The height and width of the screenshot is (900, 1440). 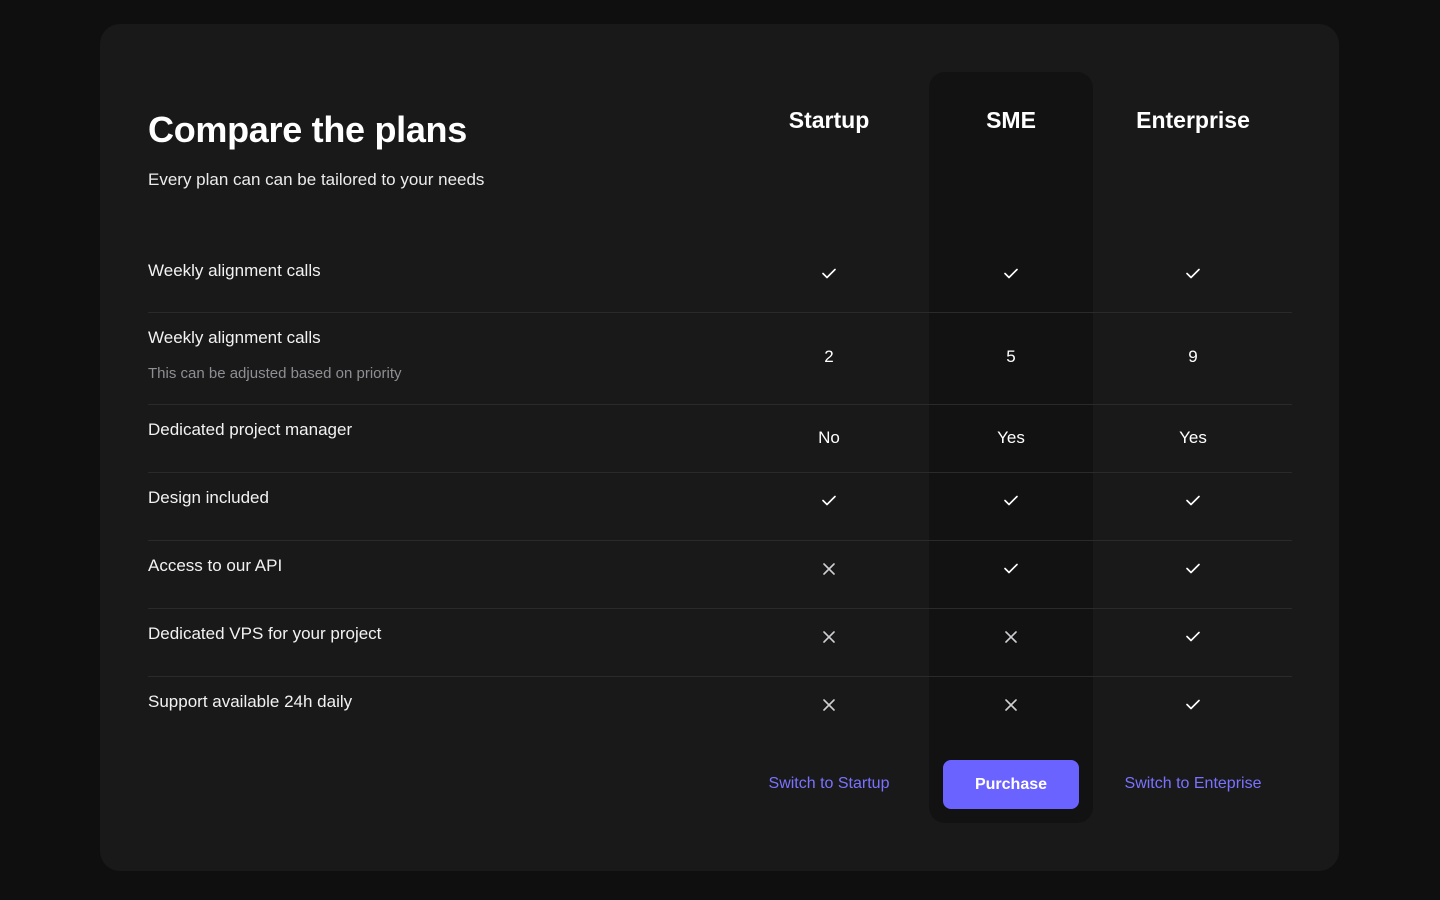 What do you see at coordinates (265, 633) in the screenshot?
I see `feature-label: Dedicated VPS for your project` at bounding box center [265, 633].